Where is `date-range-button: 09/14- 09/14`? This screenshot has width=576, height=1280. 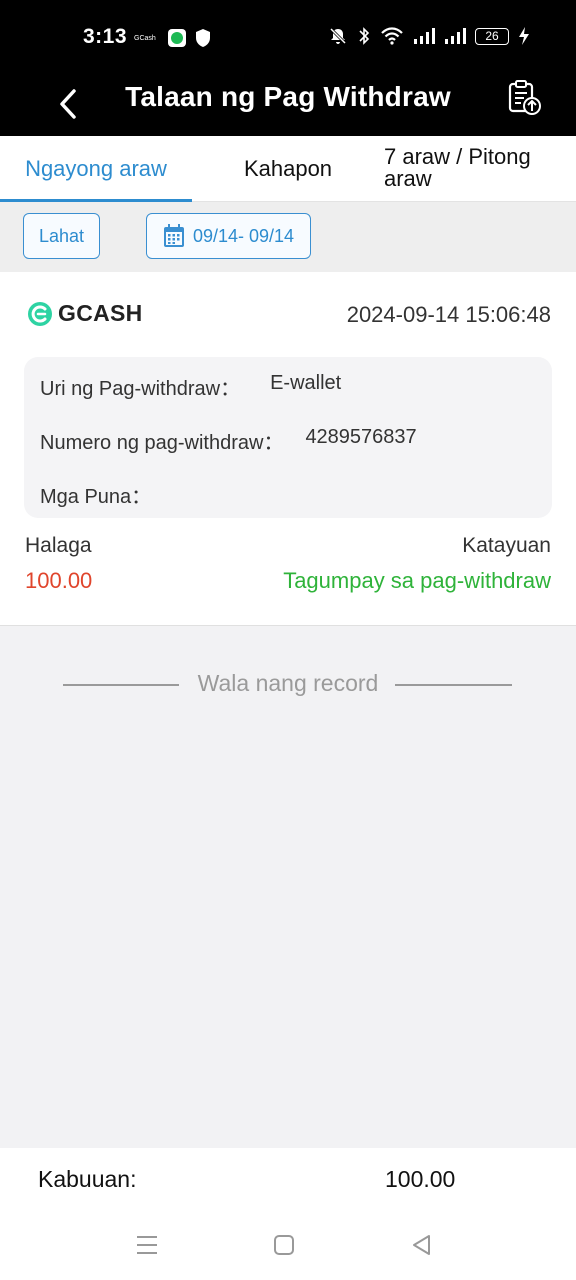
date-range-button: 09/14- 09/14 is located at coordinates (228, 236).